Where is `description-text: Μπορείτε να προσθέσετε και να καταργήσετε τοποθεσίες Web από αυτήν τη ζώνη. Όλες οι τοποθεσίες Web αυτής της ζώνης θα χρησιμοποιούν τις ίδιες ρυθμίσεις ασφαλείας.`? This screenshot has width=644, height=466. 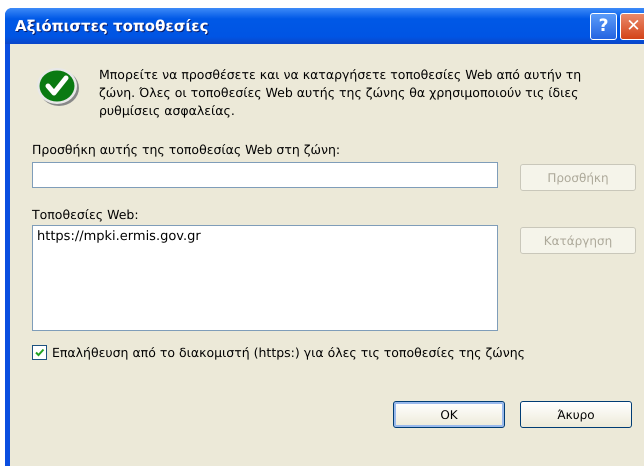
description-text: Μπορείτε να προσθέσετε και να καταργήσετε τοποθεσίες Web από αυτήν τη ζώνη. Όλες οι τοποθεσίες Web αυτής της ζώνης θα χρησιμοποιούν τις ίδιες ρυθμίσεις ασφαλείας. is located at coordinates (340, 93).